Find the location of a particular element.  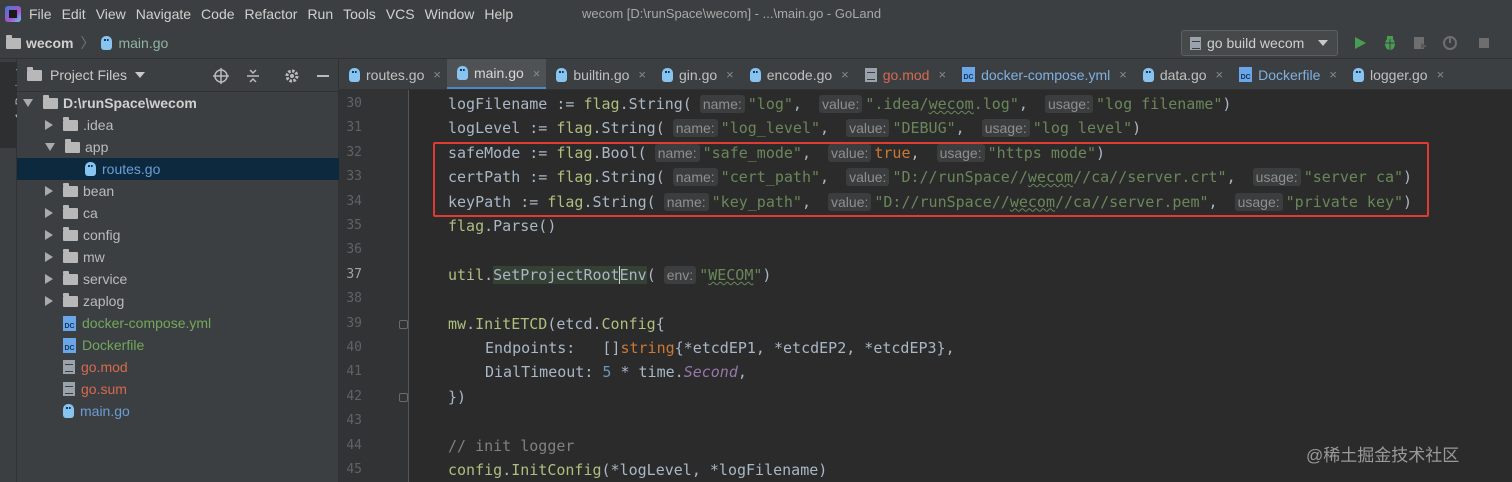

menu-code: Code is located at coordinates (217, 14).